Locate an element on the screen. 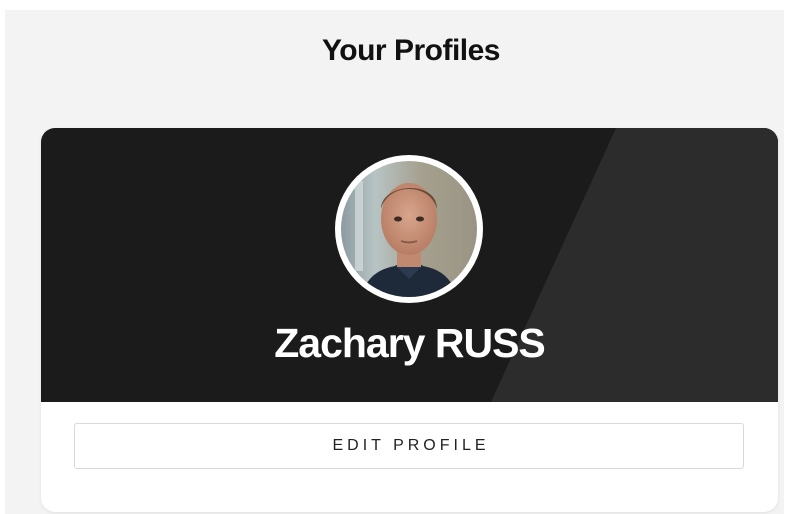 This screenshot has height=514, width=787. profile-name: Zachary RUSS is located at coordinates (410, 343).